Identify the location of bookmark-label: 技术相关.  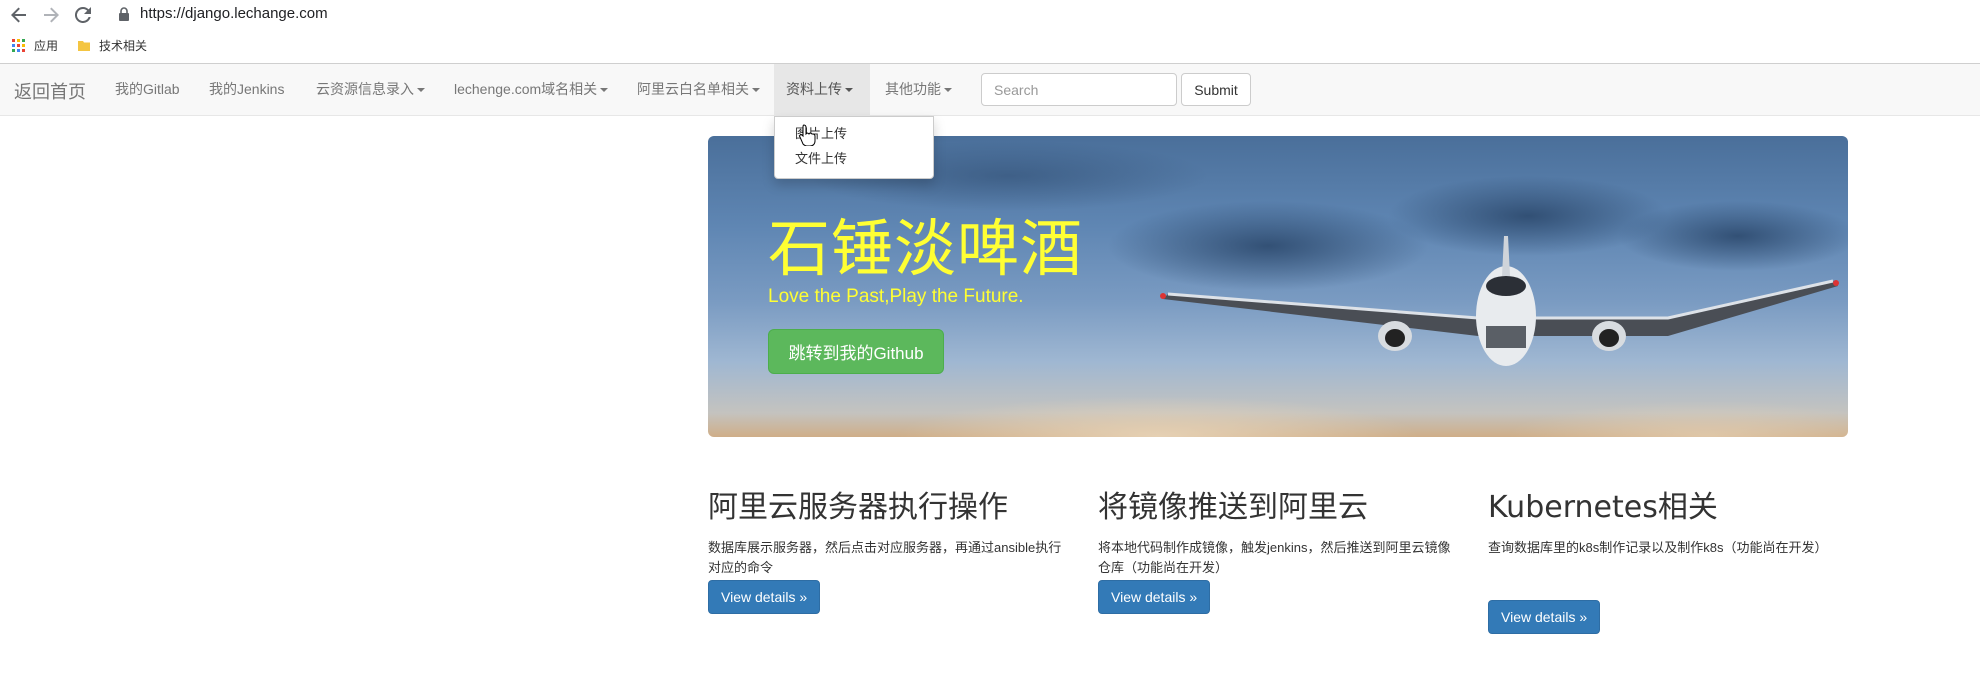
(123, 46).